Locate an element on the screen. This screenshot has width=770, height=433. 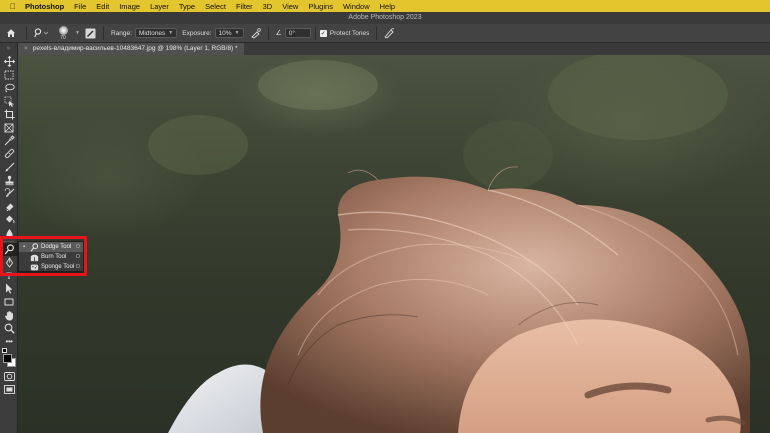
home-icon is located at coordinates (11, 33).